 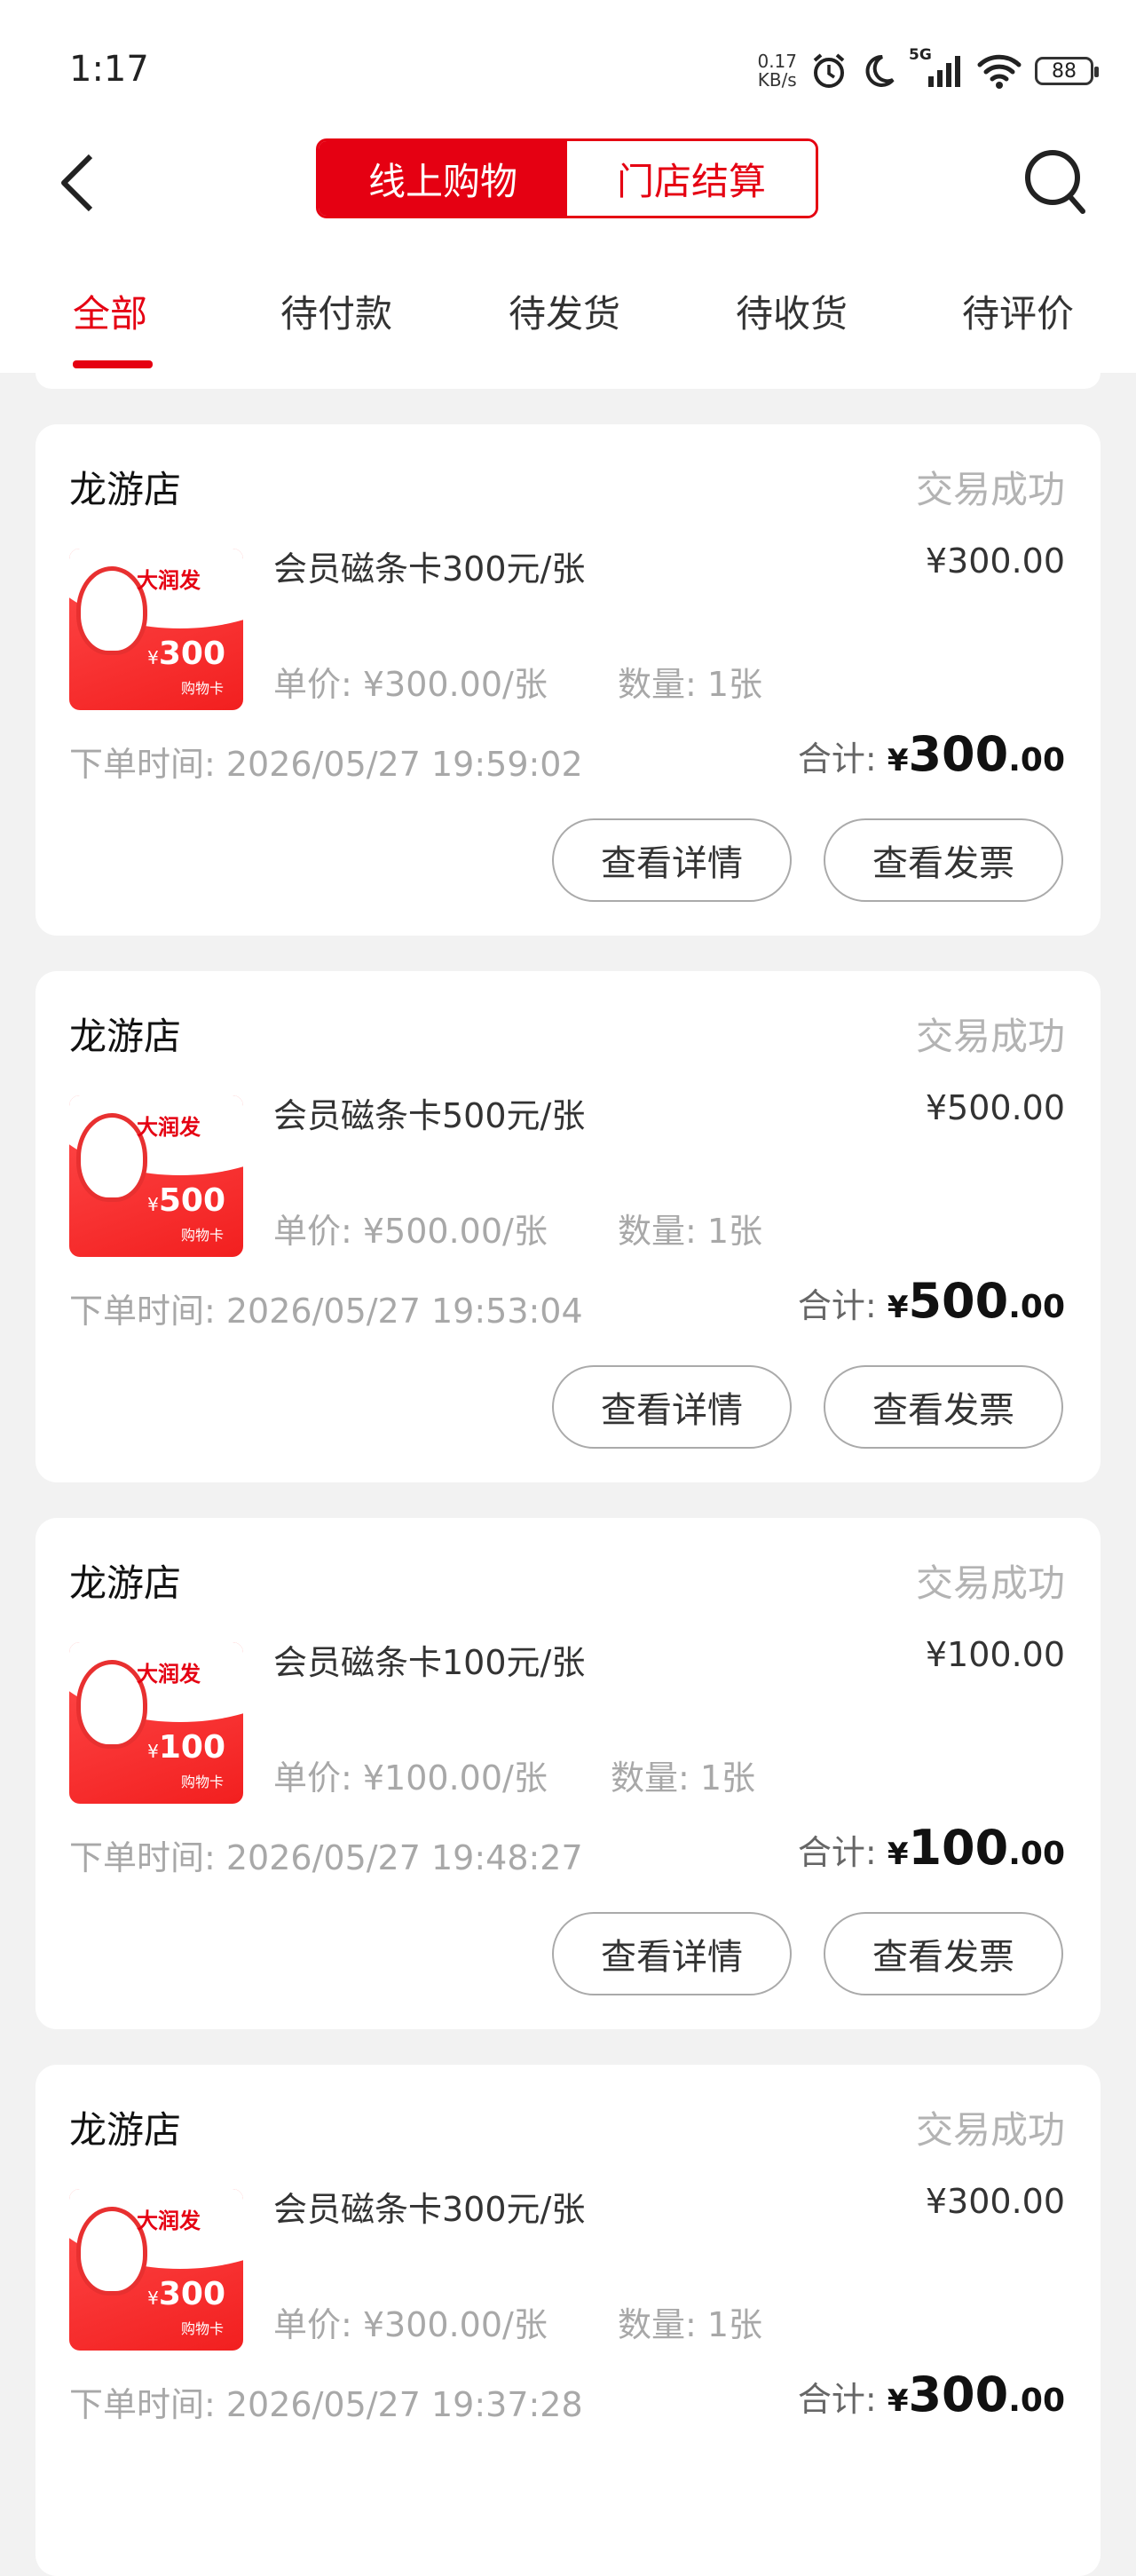 I want to click on tab-pending-receipt: 待收货, so click(x=792, y=311).